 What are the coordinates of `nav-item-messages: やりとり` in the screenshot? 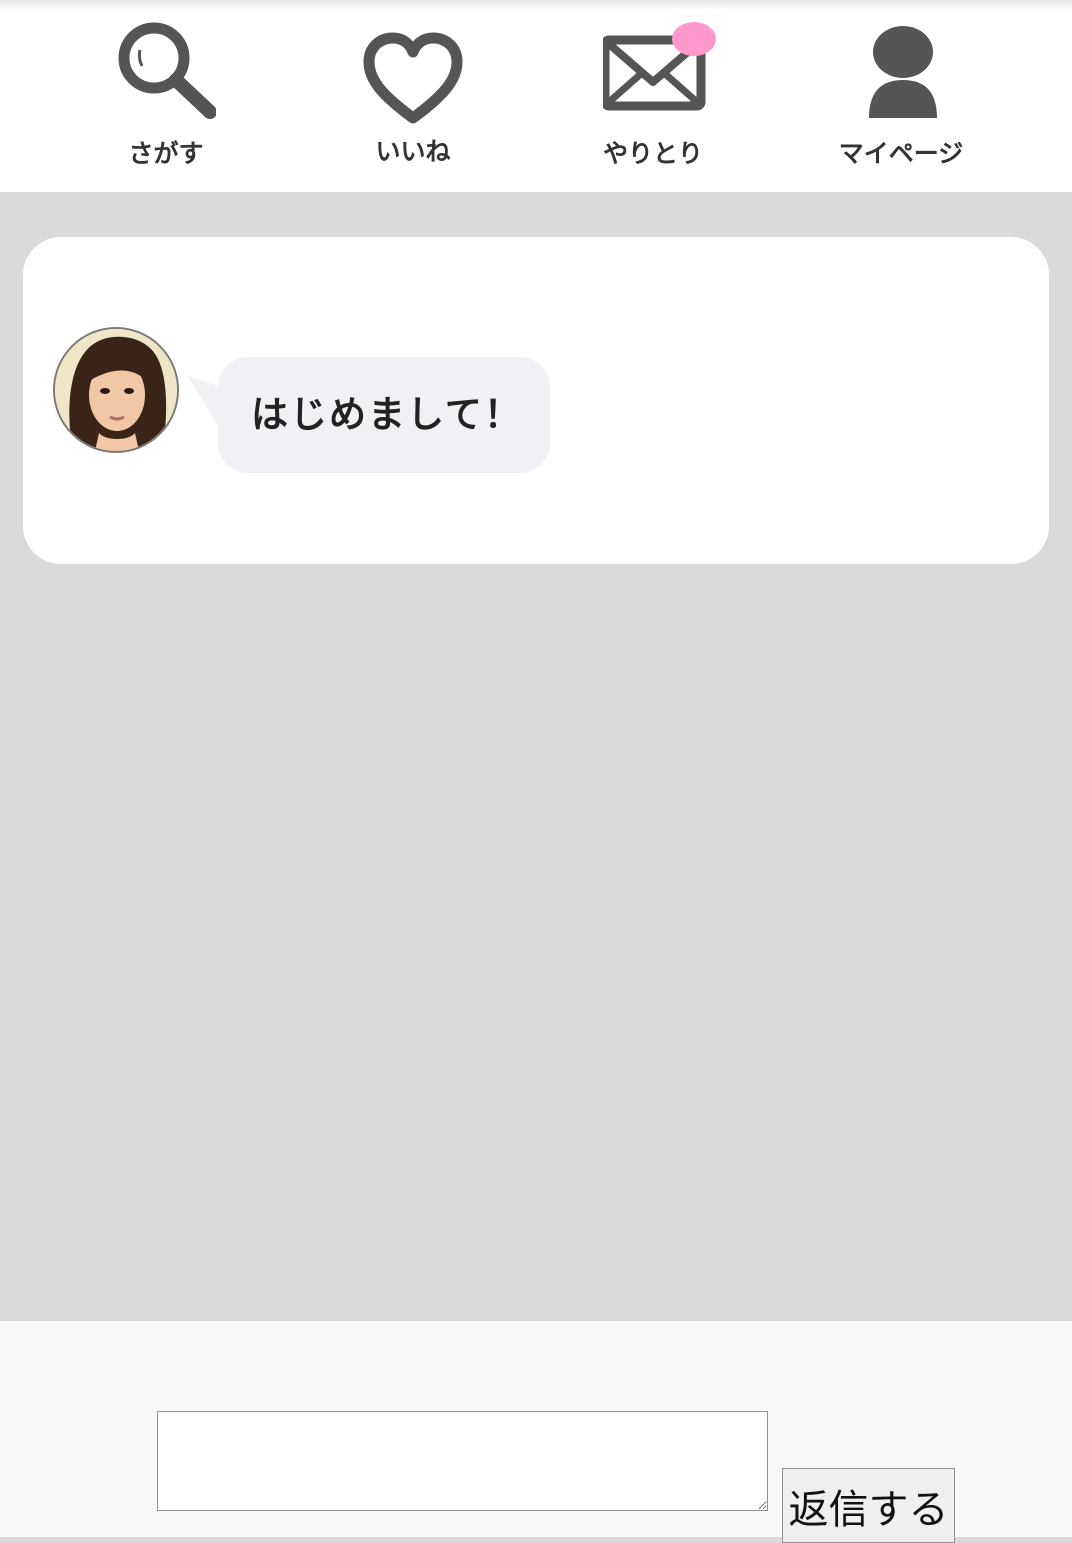 It's located at (653, 98).